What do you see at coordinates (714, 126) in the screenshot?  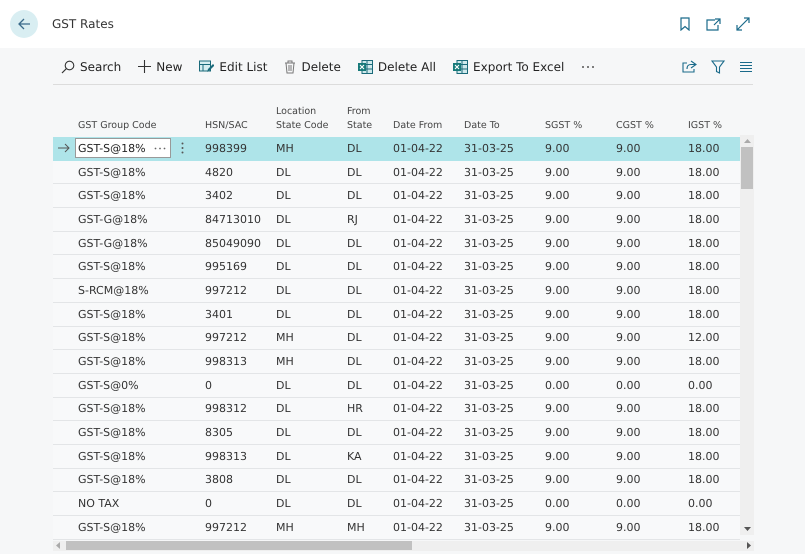 I see `column-header: IGST %` at bounding box center [714, 126].